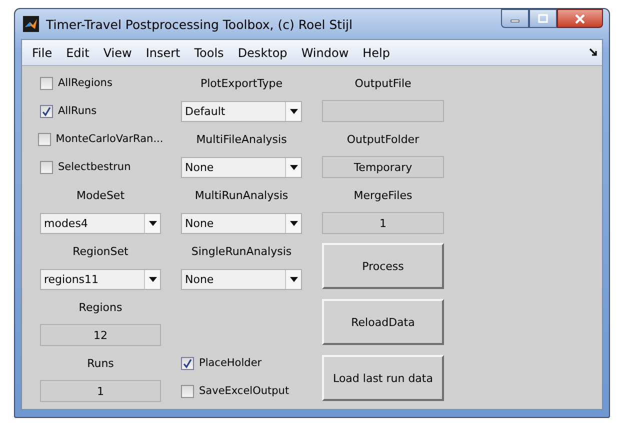  What do you see at coordinates (68, 111) in the screenshot?
I see `checkbox: AllRuns` at bounding box center [68, 111].